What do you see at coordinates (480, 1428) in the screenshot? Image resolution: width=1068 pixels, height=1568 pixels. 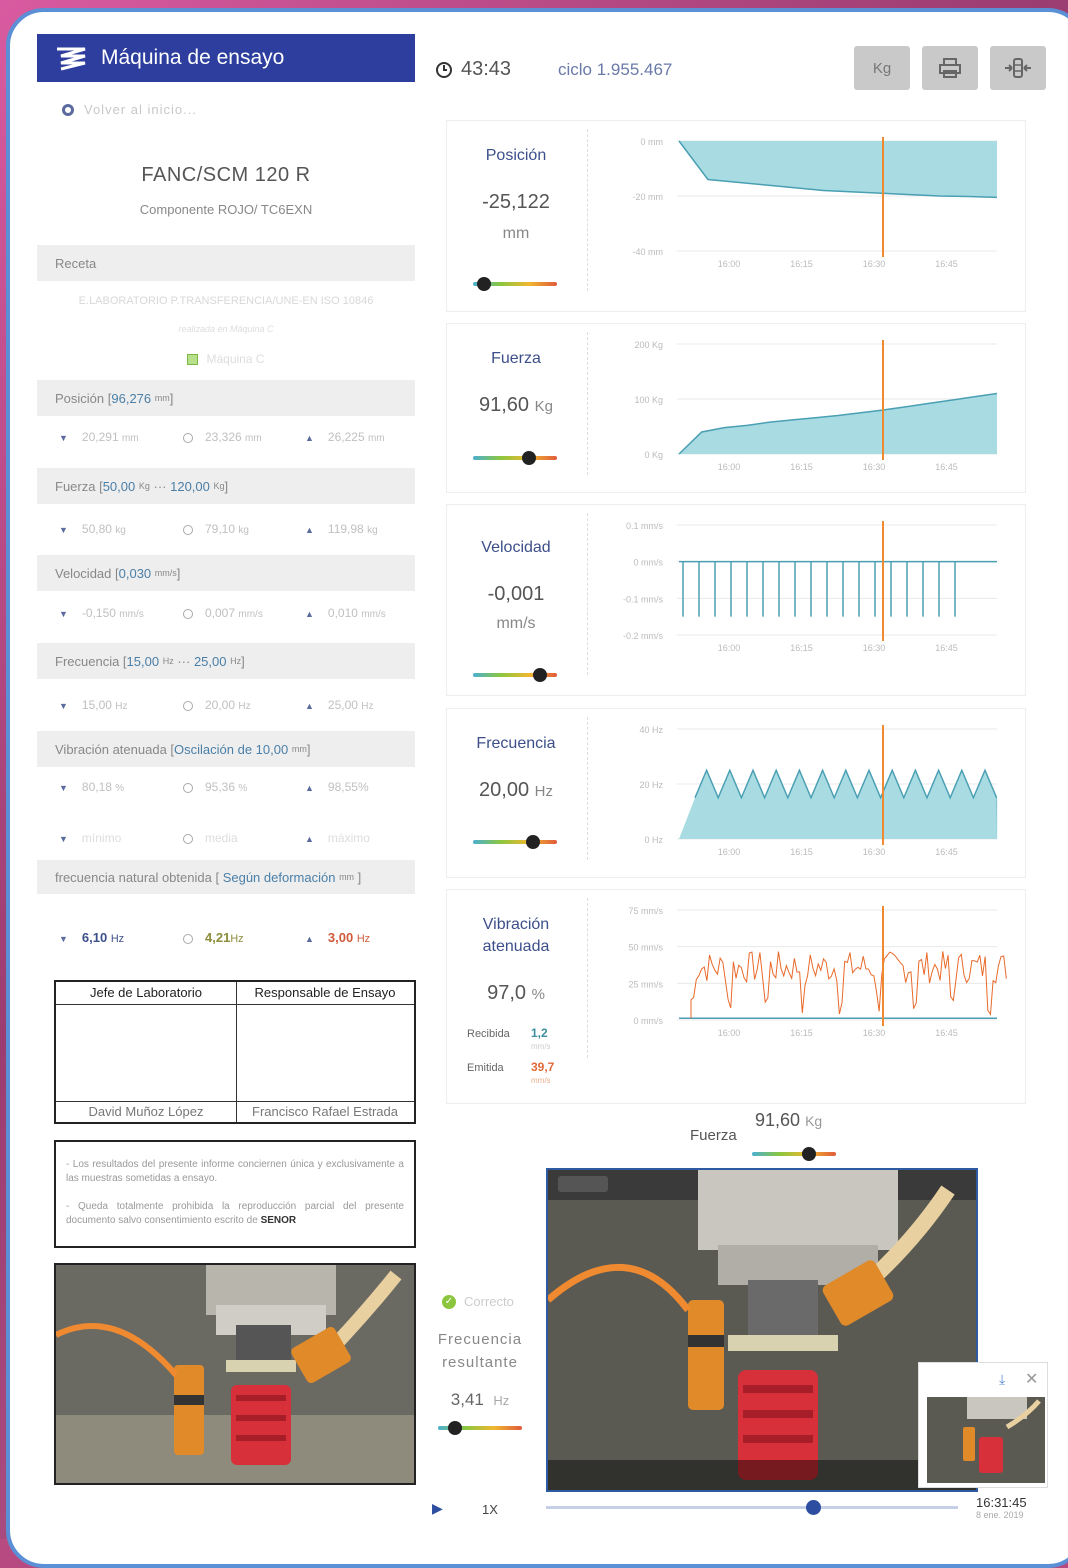 I see `resultant-frequency-slider` at bounding box center [480, 1428].